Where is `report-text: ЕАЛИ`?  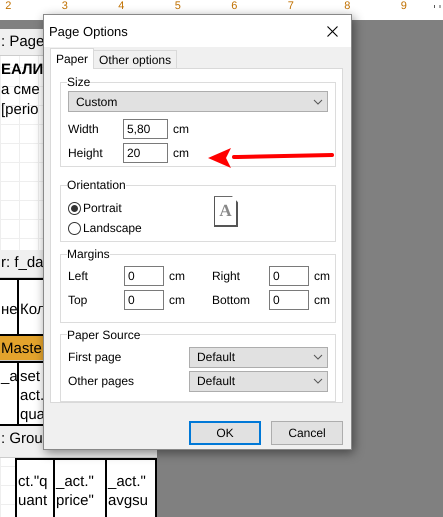 report-text: ЕАЛИ is located at coordinates (22, 70).